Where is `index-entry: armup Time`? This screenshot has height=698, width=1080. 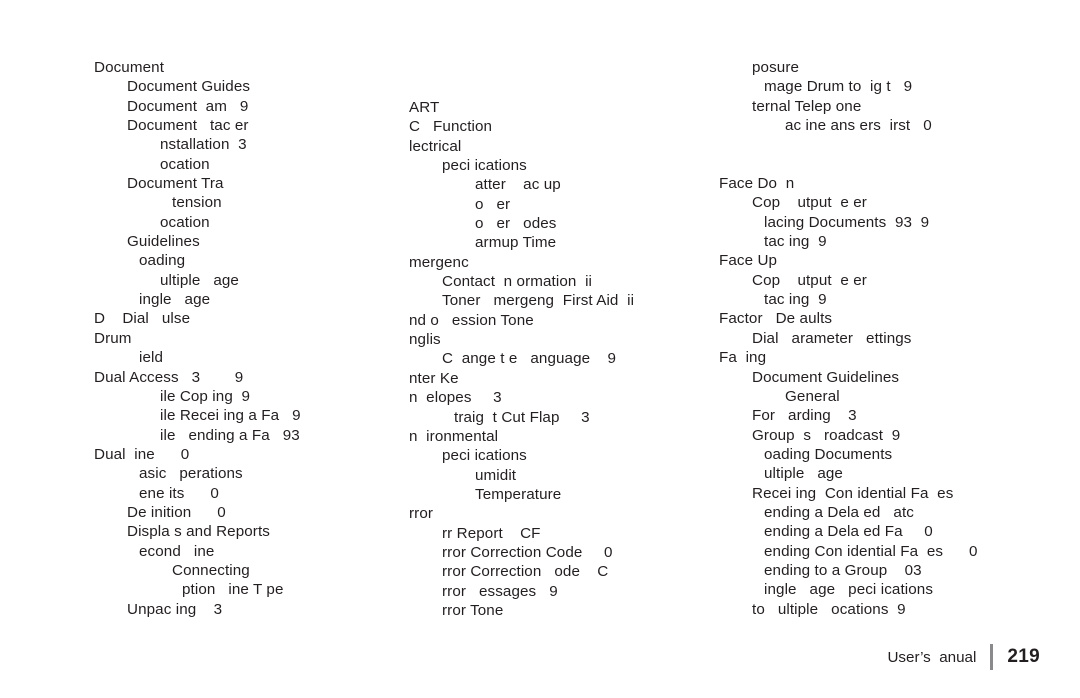 index-entry: armup Time is located at coordinates (516, 243).